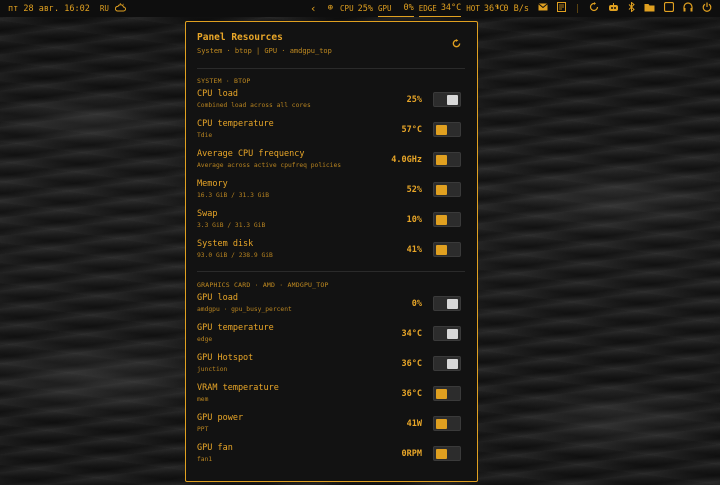  What do you see at coordinates (411, 364) in the screenshot?
I see `row-value: 36°C` at bounding box center [411, 364].